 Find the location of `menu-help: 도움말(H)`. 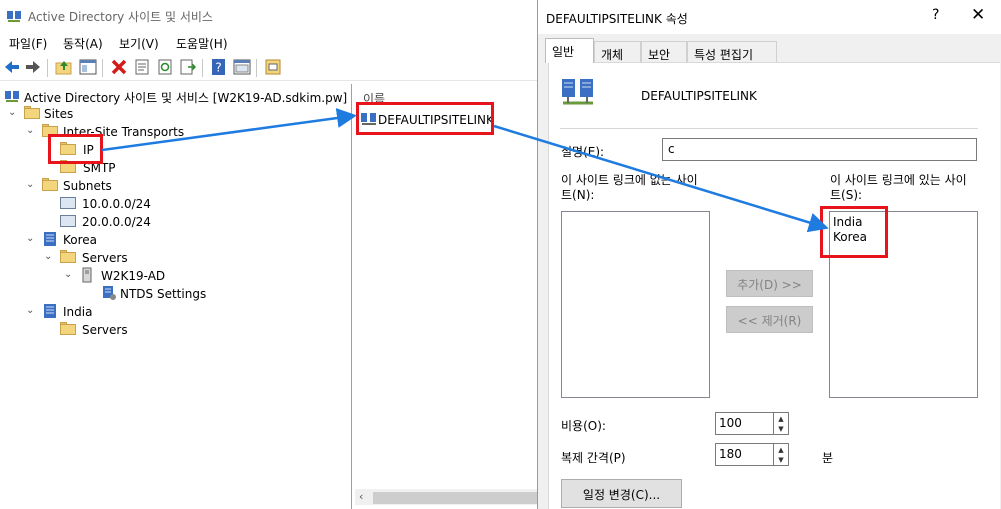

menu-help: 도움말(H) is located at coordinates (202, 43).